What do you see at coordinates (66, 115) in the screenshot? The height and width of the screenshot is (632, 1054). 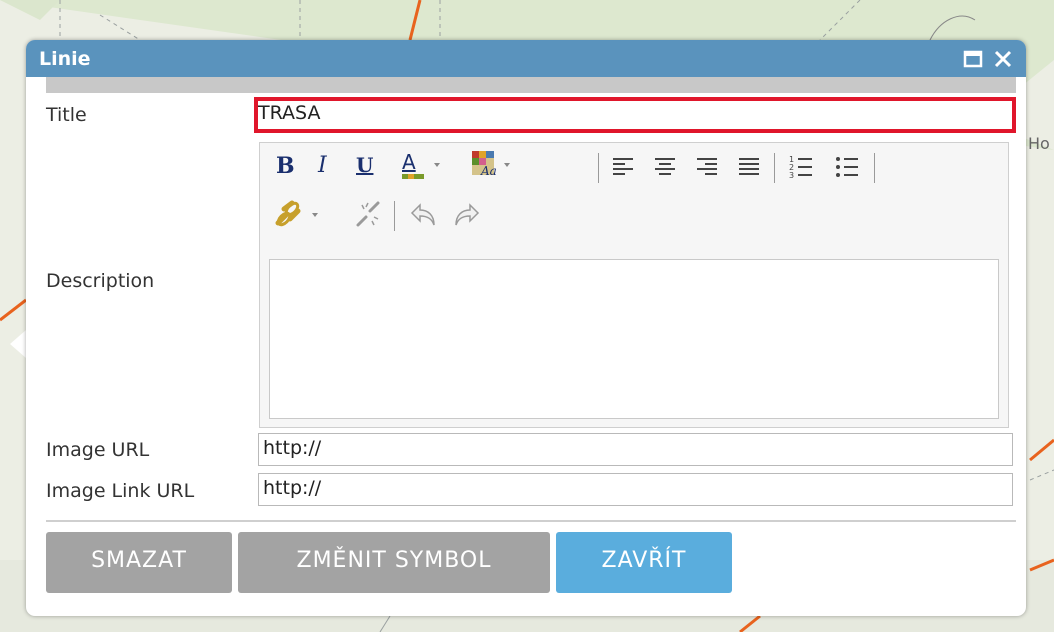 I see `title-label: Title` at bounding box center [66, 115].